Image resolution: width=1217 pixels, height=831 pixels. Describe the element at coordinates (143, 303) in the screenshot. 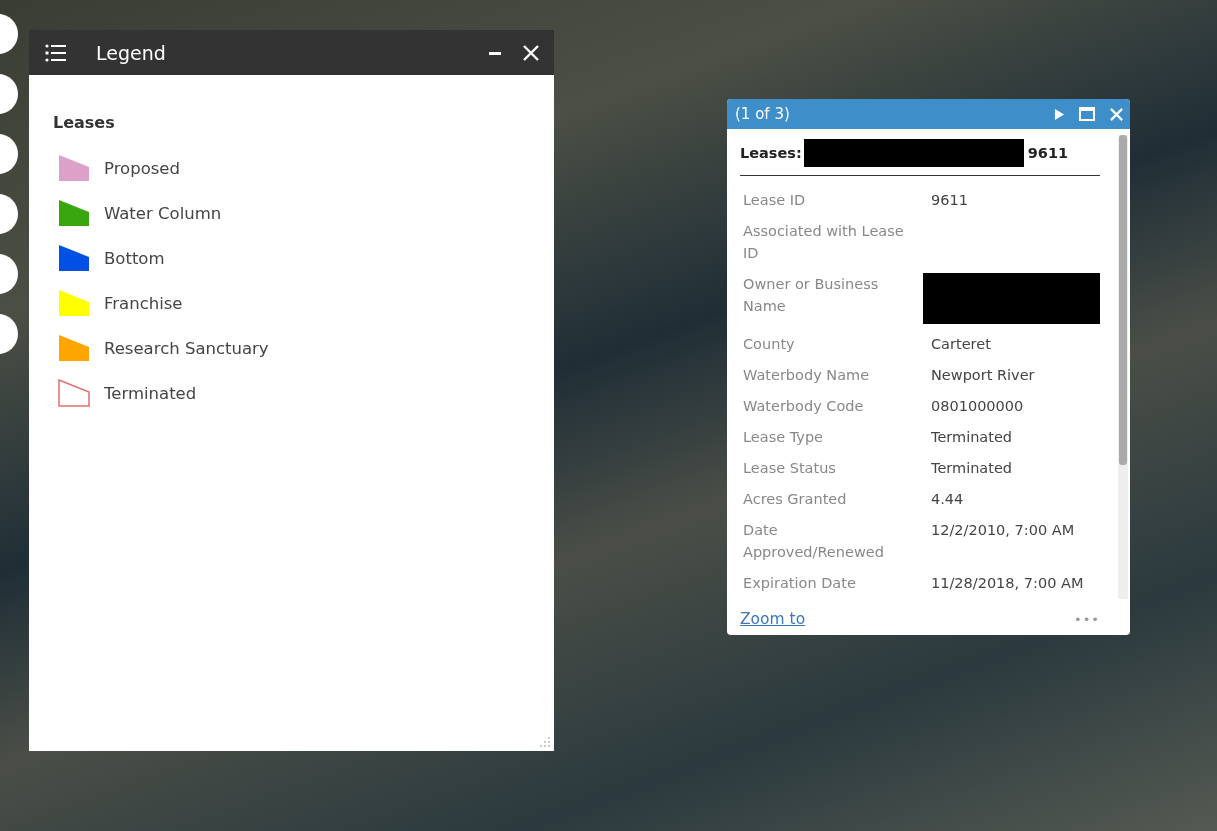

I see `legend-label: Franchise` at that location.